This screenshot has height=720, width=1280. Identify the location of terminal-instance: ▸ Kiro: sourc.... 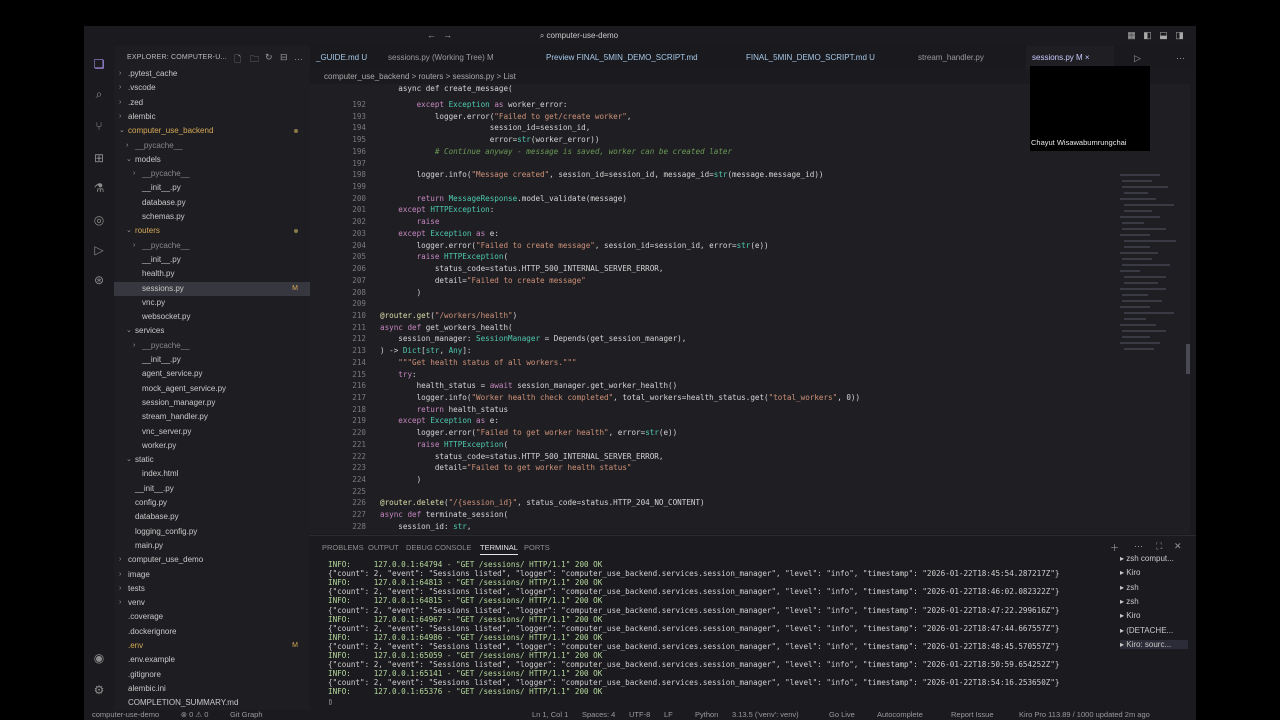
(1154, 644).